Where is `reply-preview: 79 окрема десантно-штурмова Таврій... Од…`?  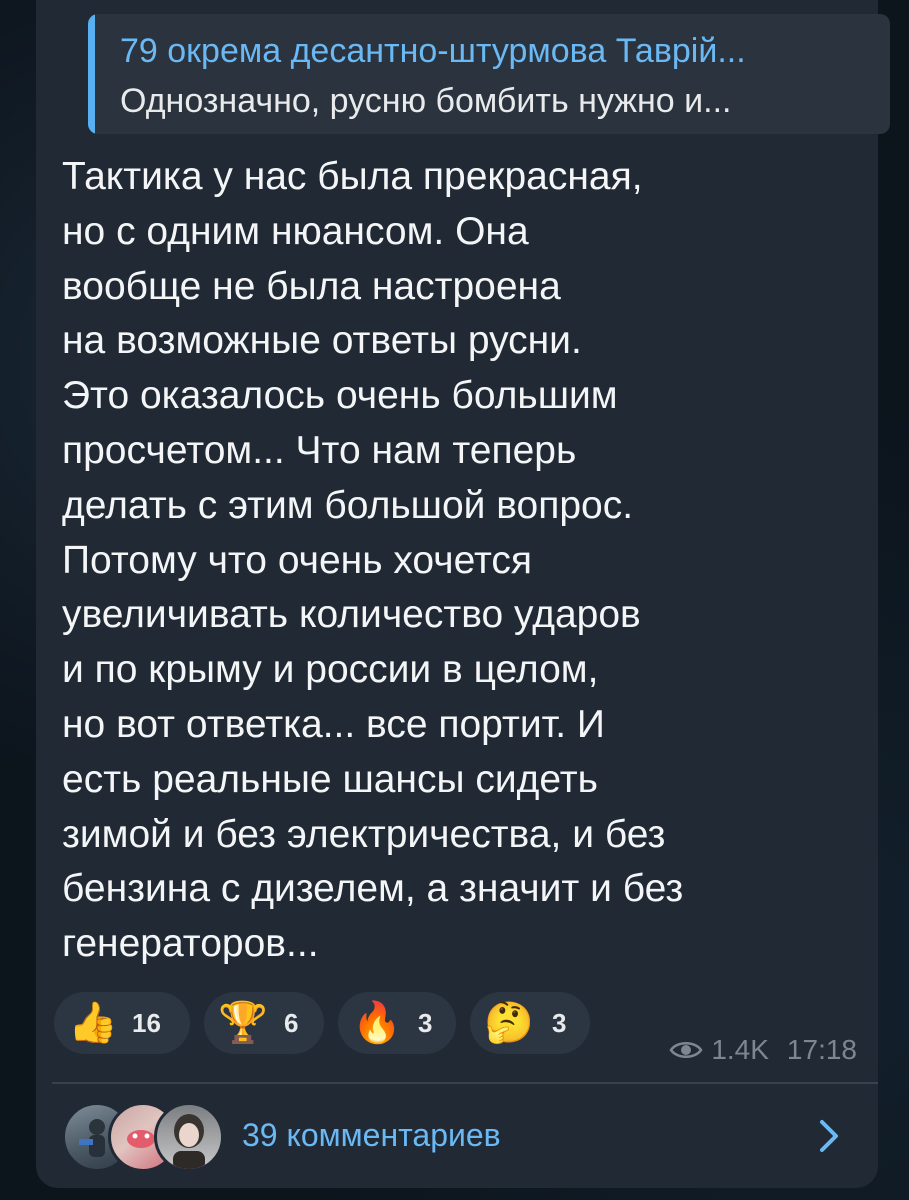 reply-preview: 79 окрема десантно-штурмова Таврій... Од… is located at coordinates (489, 74).